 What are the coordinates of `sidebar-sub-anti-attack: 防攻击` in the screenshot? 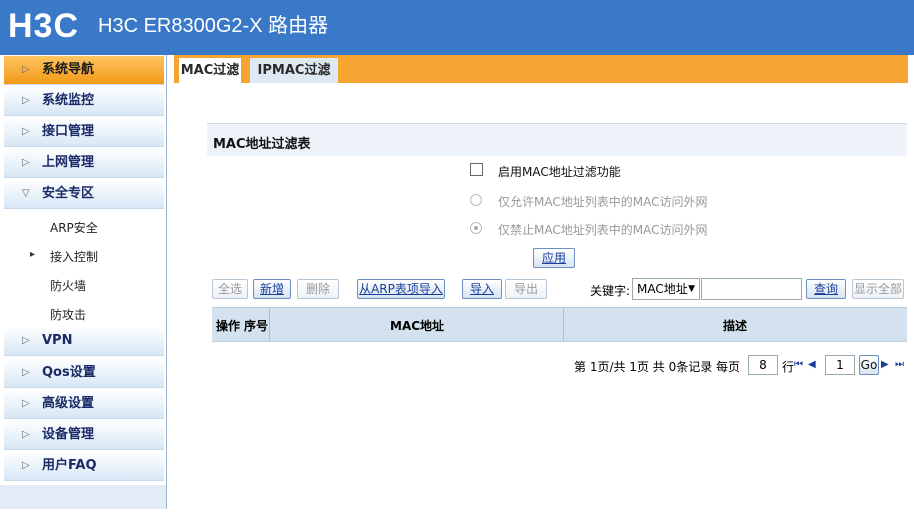 It's located at (68, 314).